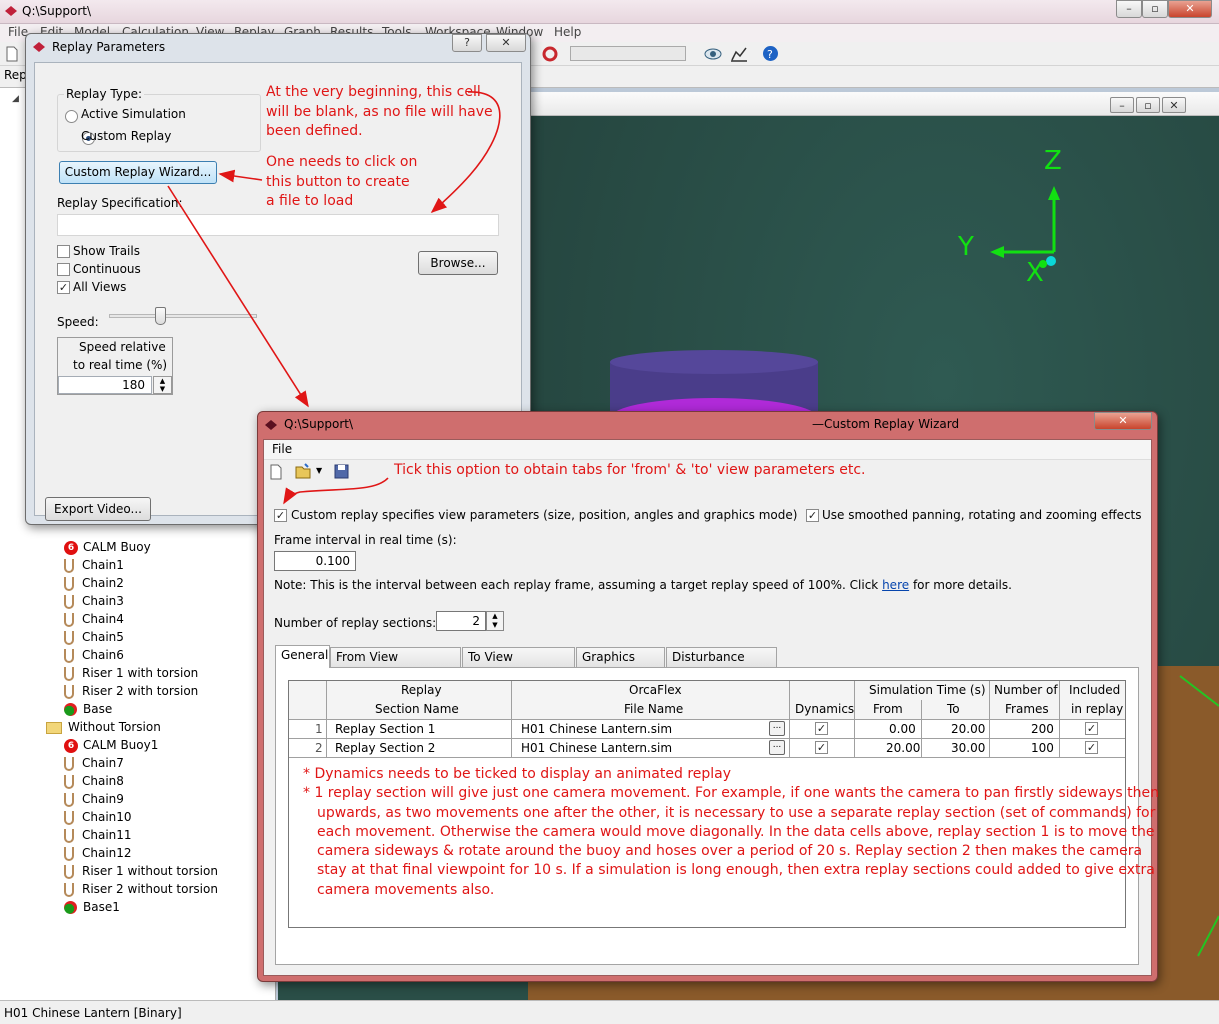 The height and width of the screenshot is (1024, 1219). Describe the element at coordinates (968, 748) in the screenshot. I see `time-to-cell: 30.00` at that location.